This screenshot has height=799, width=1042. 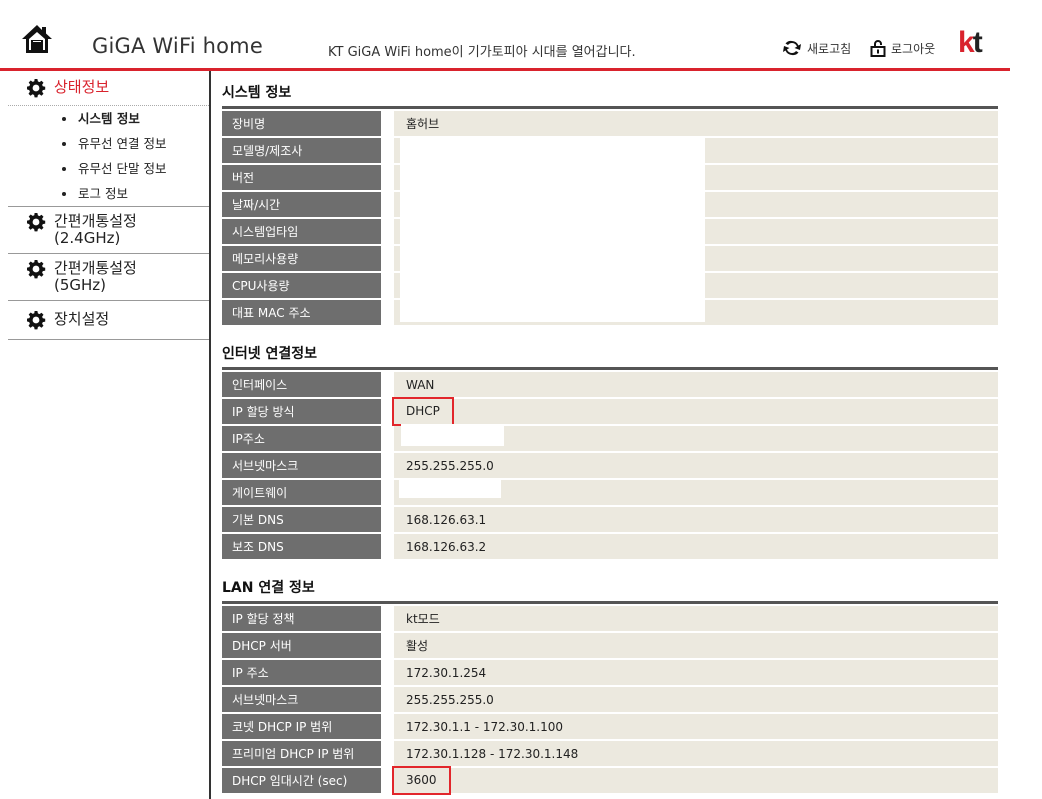 What do you see at coordinates (417, 646) in the screenshot?
I see `field-value: 활성` at bounding box center [417, 646].